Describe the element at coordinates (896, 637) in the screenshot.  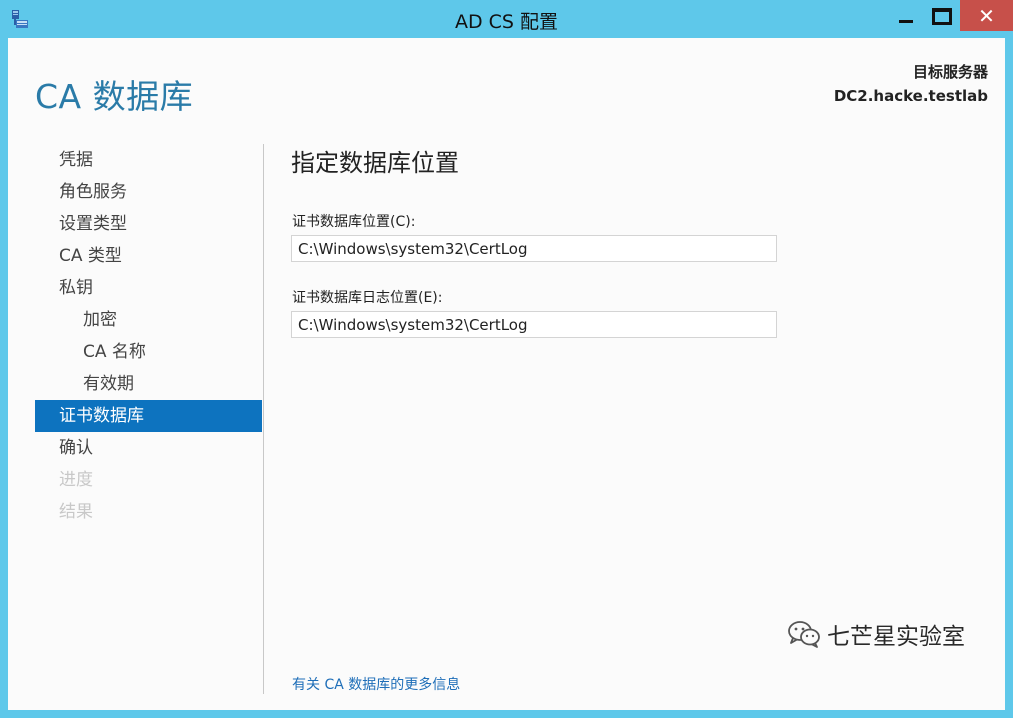
I see `watermark-text: 七芒星实验室` at that location.